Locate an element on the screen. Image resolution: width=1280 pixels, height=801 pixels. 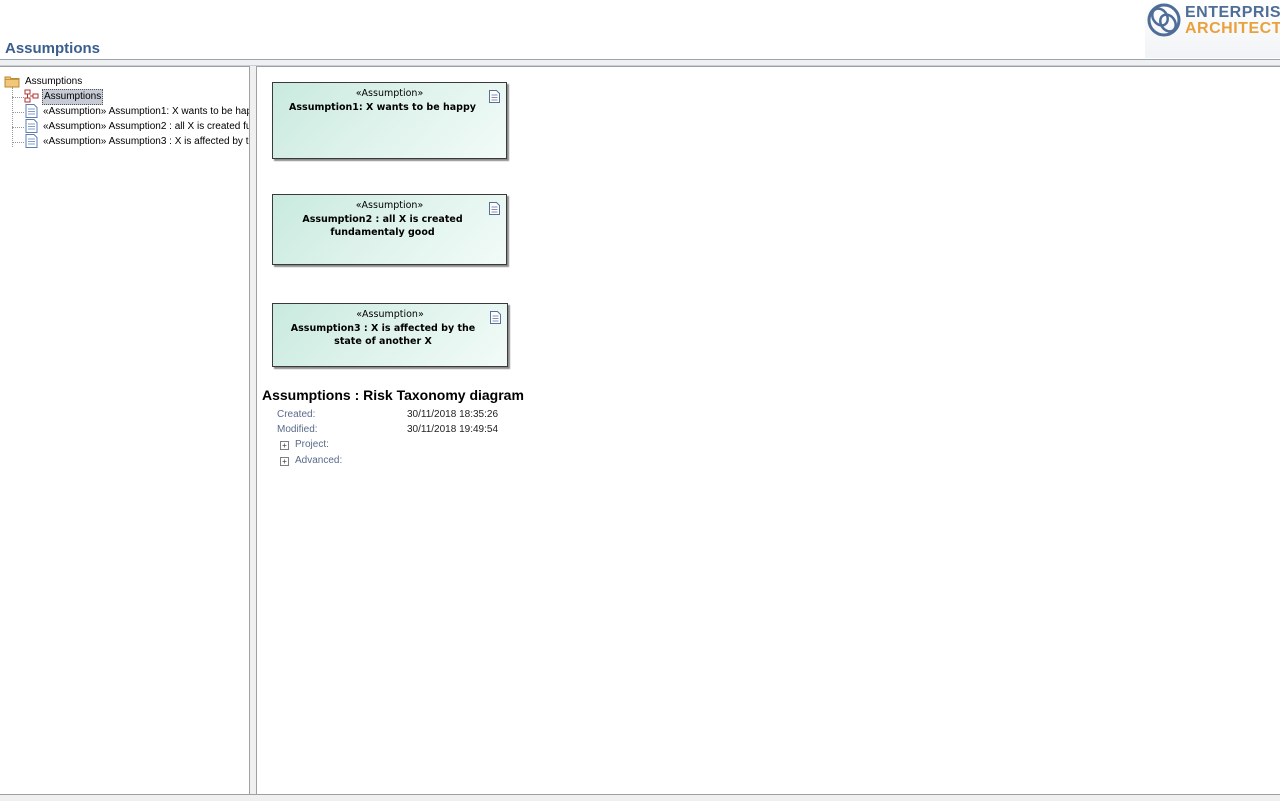
tree-root-label: Assumptions is located at coordinates (54, 81).